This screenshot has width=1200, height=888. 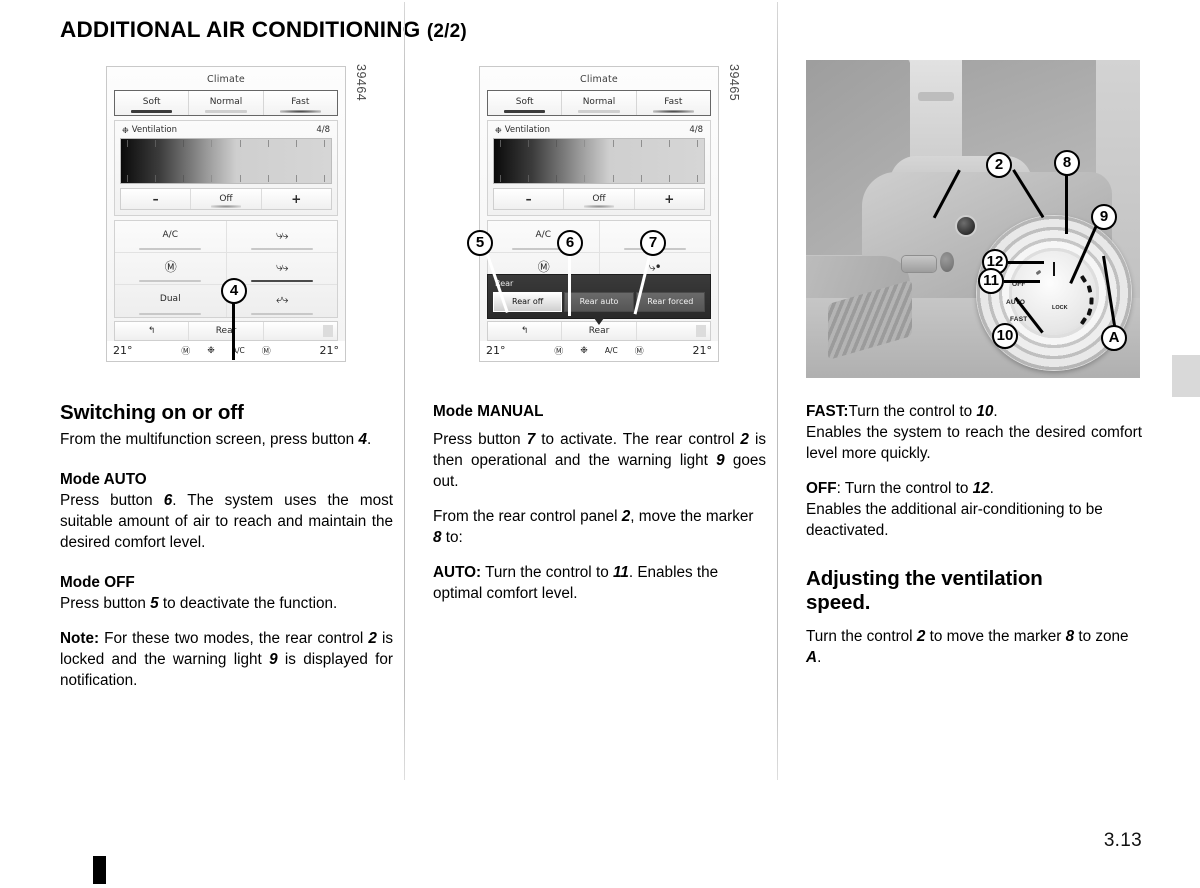 I want to click on screen1-grid-row-1: A/C ⤷⤷, so click(x=226, y=237).